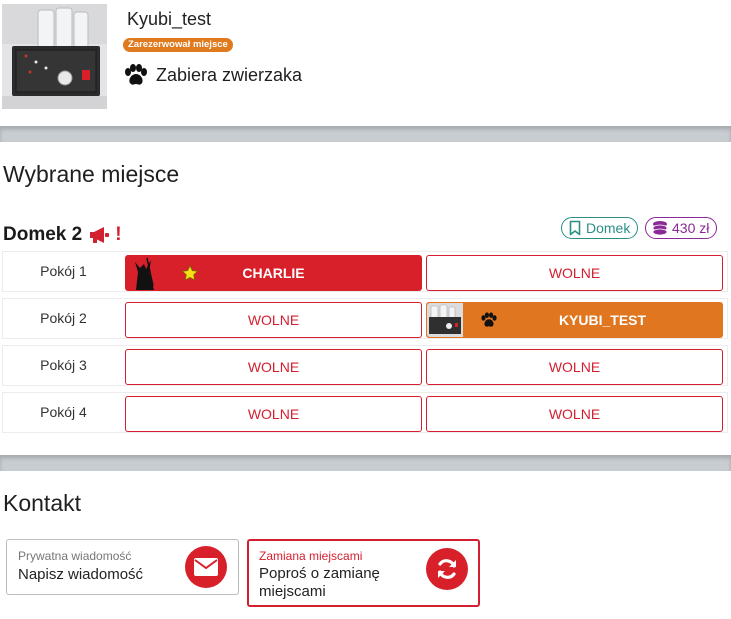 This screenshot has width=731, height=619. I want to click on section-title-selected-place: Wybrane miejsce, so click(91, 174).